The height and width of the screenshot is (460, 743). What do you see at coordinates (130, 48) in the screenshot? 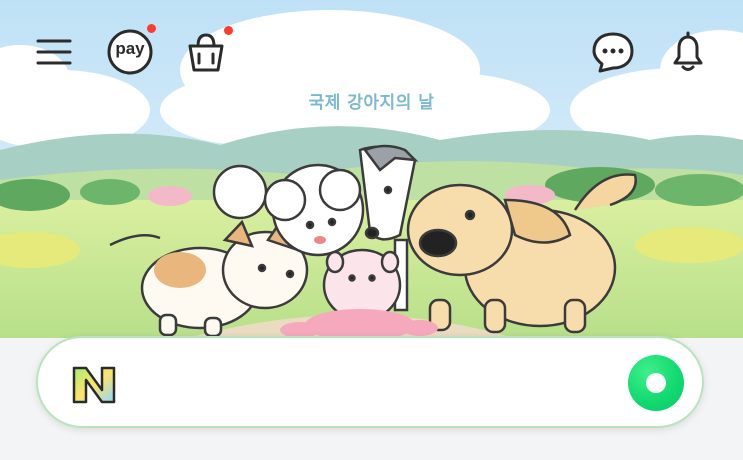
I see `pay-label: pay` at bounding box center [130, 48].